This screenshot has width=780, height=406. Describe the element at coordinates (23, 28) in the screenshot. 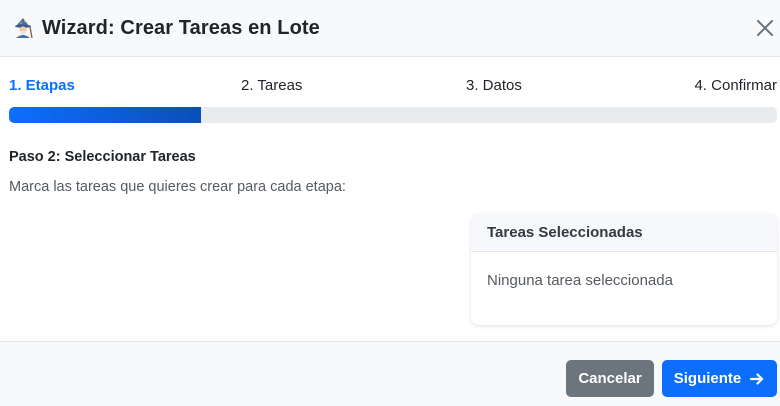

I see `wizard-icon` at that location.